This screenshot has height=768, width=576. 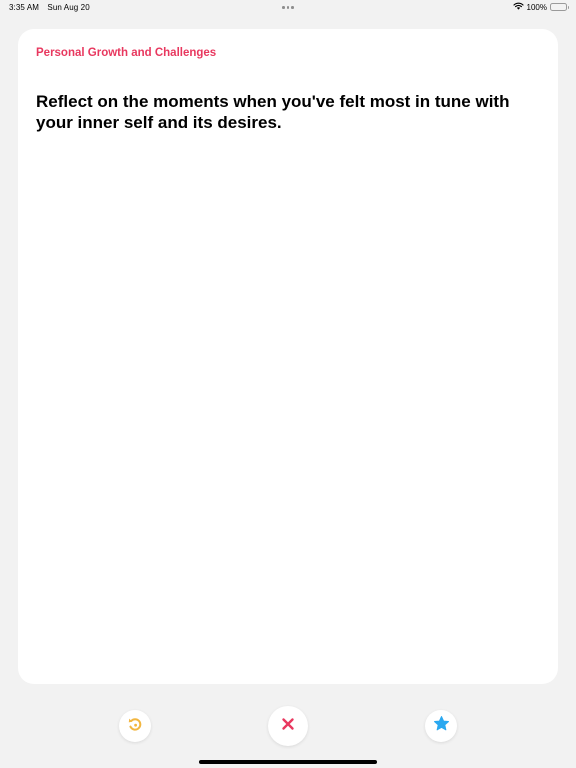 I want to click on status-time: 3:35 AM, so click(x=24, y=7).